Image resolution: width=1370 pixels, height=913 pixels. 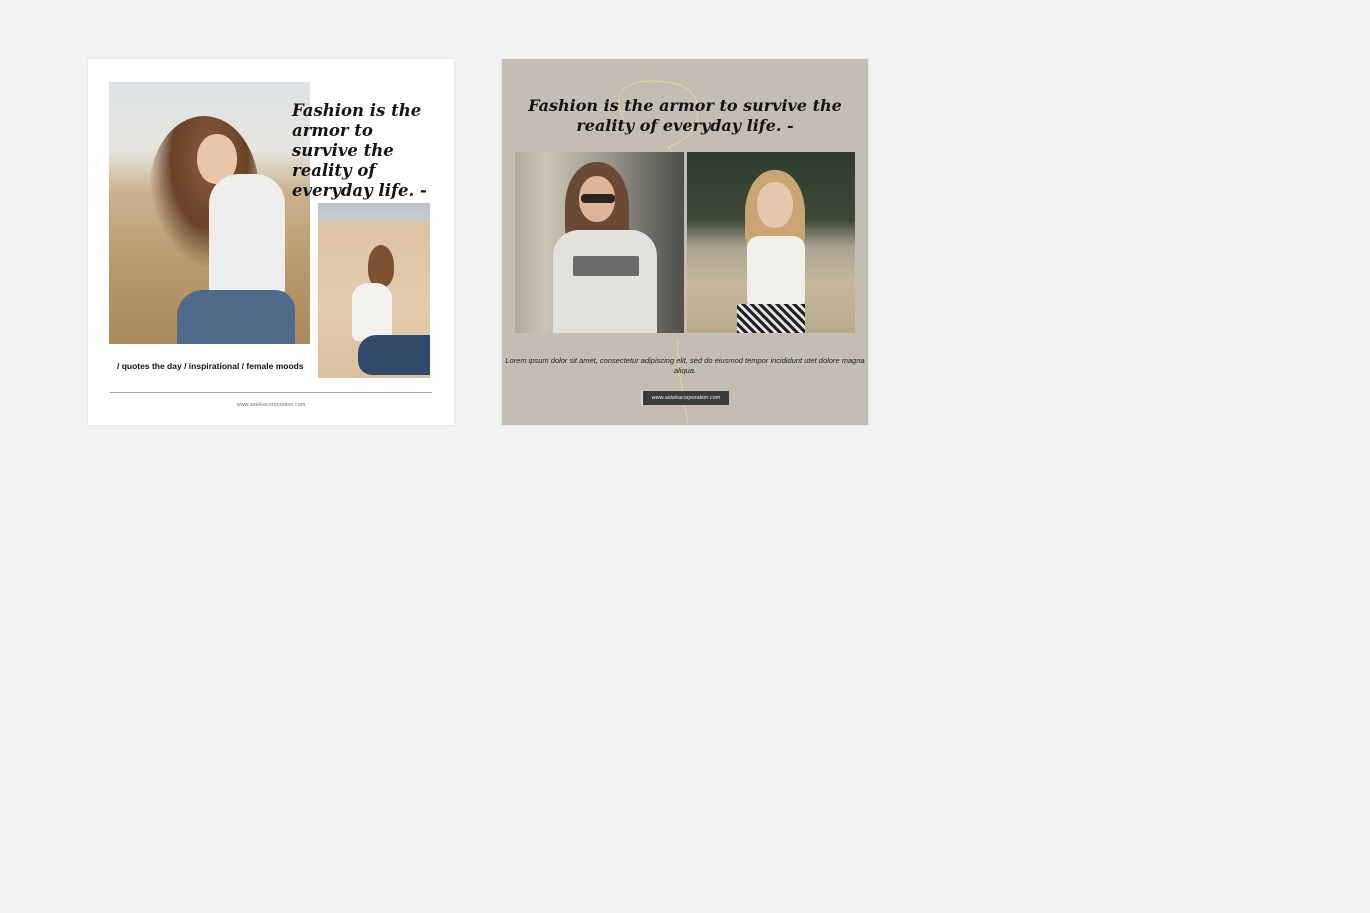 I want to click on photo-woman-in-grass, so click(x=771, y=242).